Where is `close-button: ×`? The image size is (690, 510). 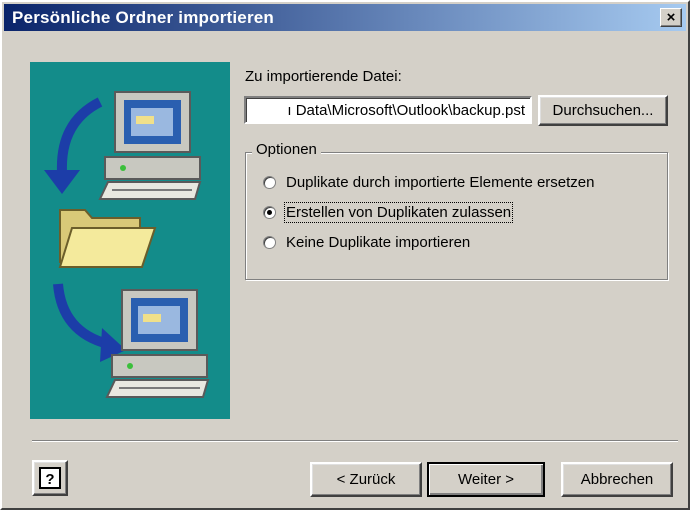
close-button: × is located at coordinates (671, 17).